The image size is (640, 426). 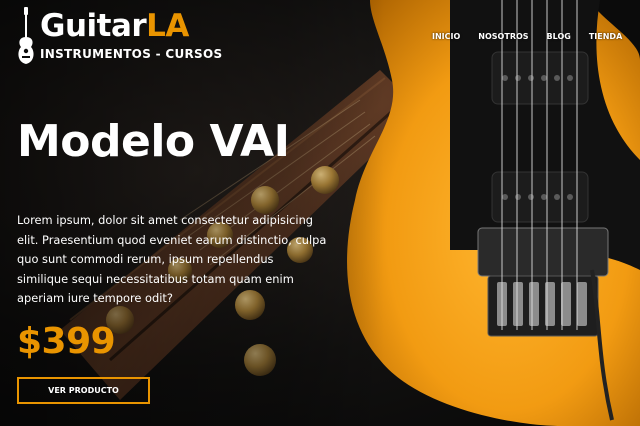 I want to click on guitar-icon, so click(x=26, y=35).